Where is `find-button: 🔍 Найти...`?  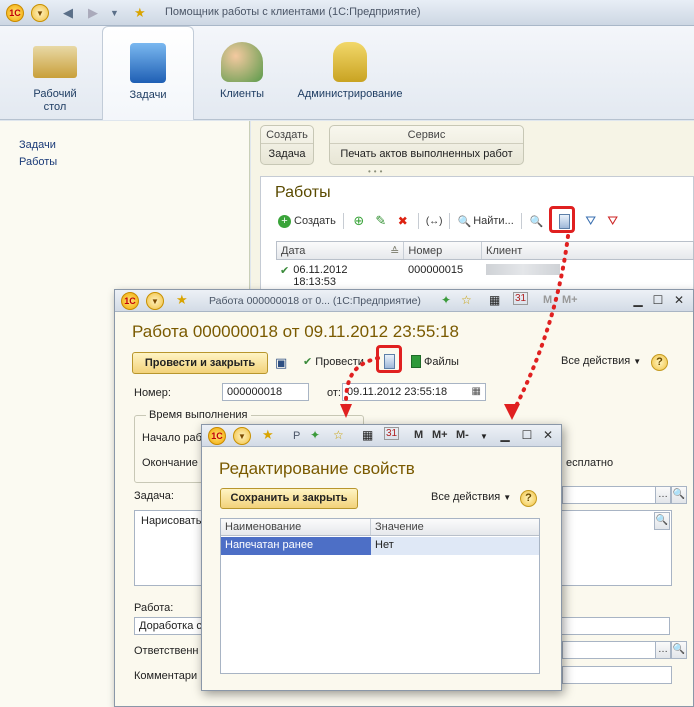
find-button: 🔍 Найти... is located at coordinates (485, 221).